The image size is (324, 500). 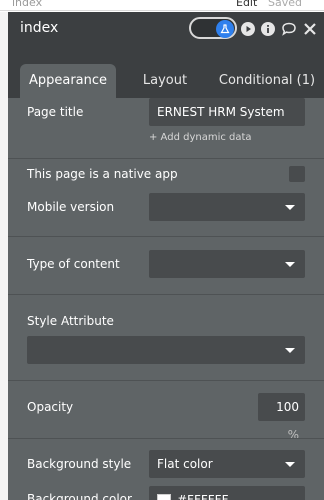 I want to click on tab-bar: Appearance Layout Conditional (1), so click(x=166, y=72).